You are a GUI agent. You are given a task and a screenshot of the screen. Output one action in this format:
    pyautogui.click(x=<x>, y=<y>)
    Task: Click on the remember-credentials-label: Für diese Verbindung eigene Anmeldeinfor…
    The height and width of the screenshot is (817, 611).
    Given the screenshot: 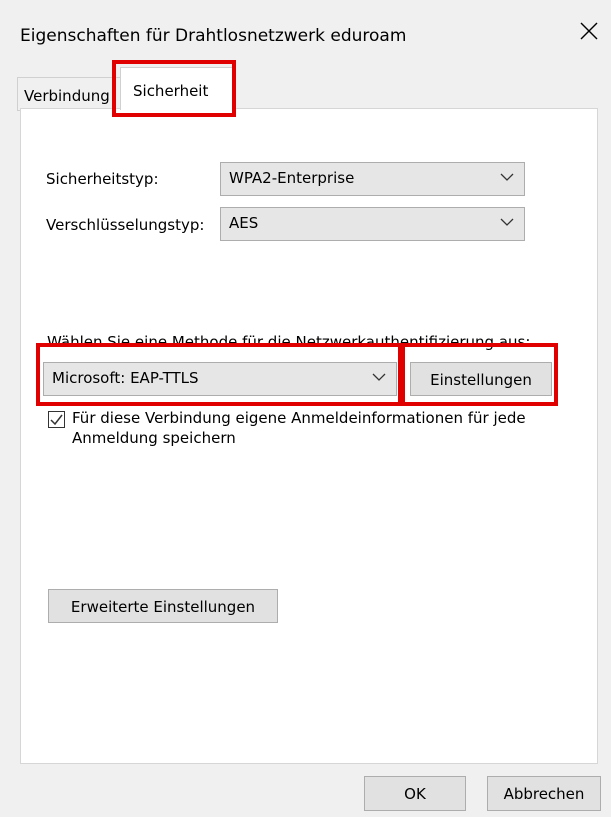 What is the action you would take?
    pyautogui.click(x=299, y=428)
    